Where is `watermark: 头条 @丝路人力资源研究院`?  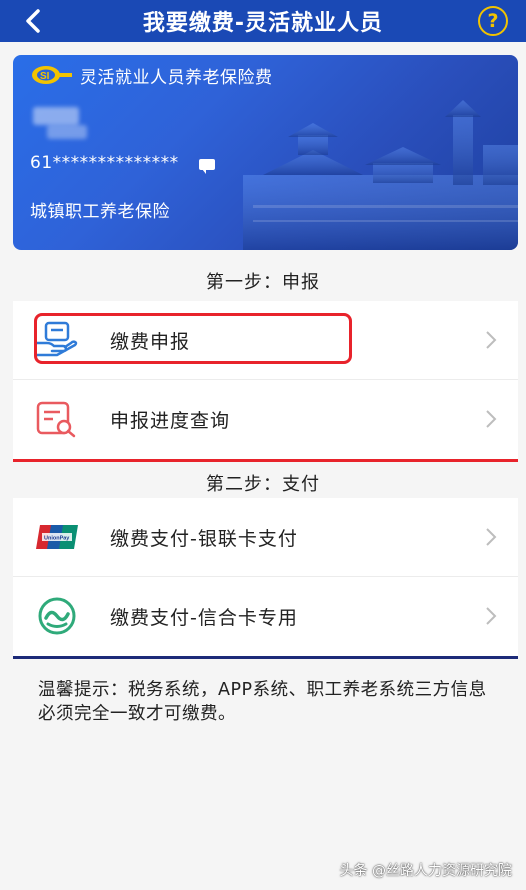 watermark: 头条 @丝路人力资源研究院 is located at coordinates (425, 871).